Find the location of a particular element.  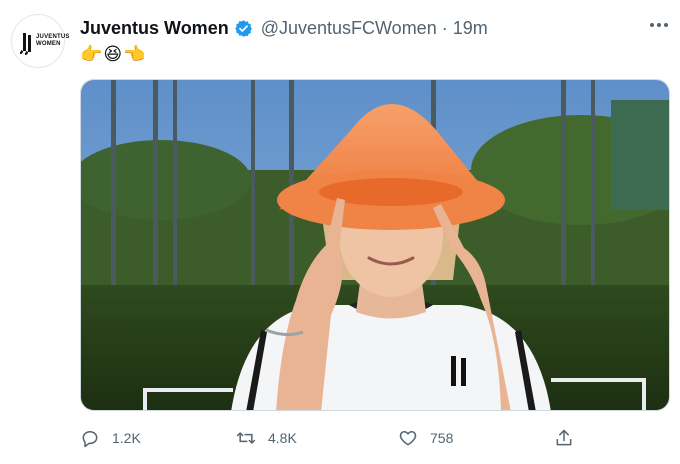

avatar-logo-line1: JUVENTUS is located at coordinates (53, 37).